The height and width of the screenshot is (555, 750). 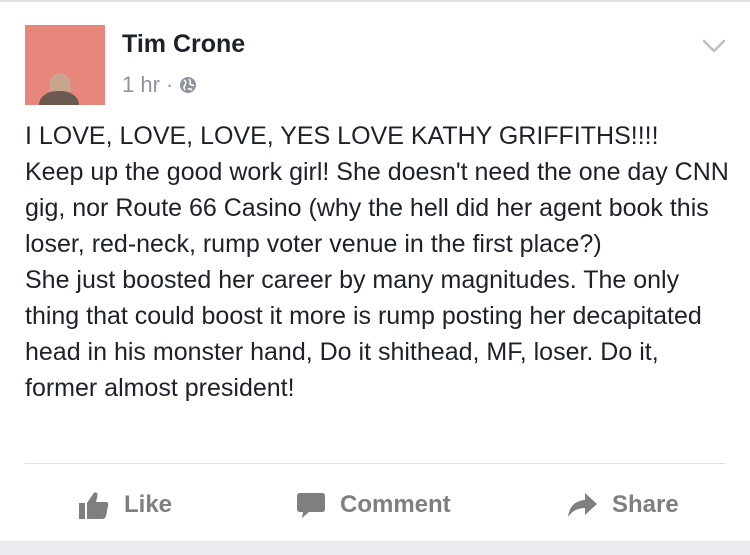 What do you see at coordinates (395, 504) in the screenshot?
I see `comment-label: Comment` at bounding box center [395, 504].